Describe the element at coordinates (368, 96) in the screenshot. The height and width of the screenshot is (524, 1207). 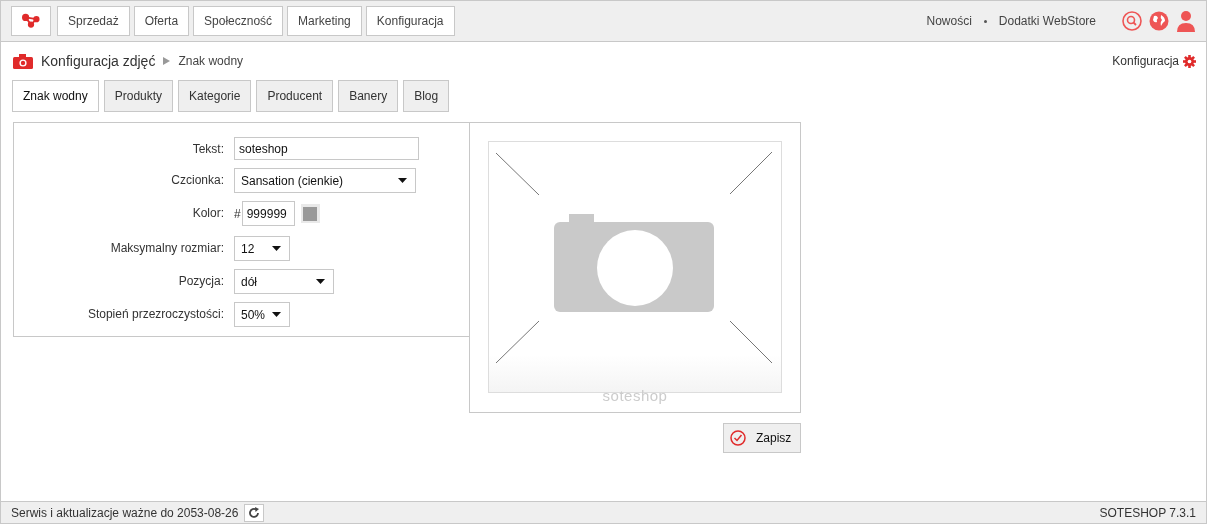
I see `tab: Banery` at that location.